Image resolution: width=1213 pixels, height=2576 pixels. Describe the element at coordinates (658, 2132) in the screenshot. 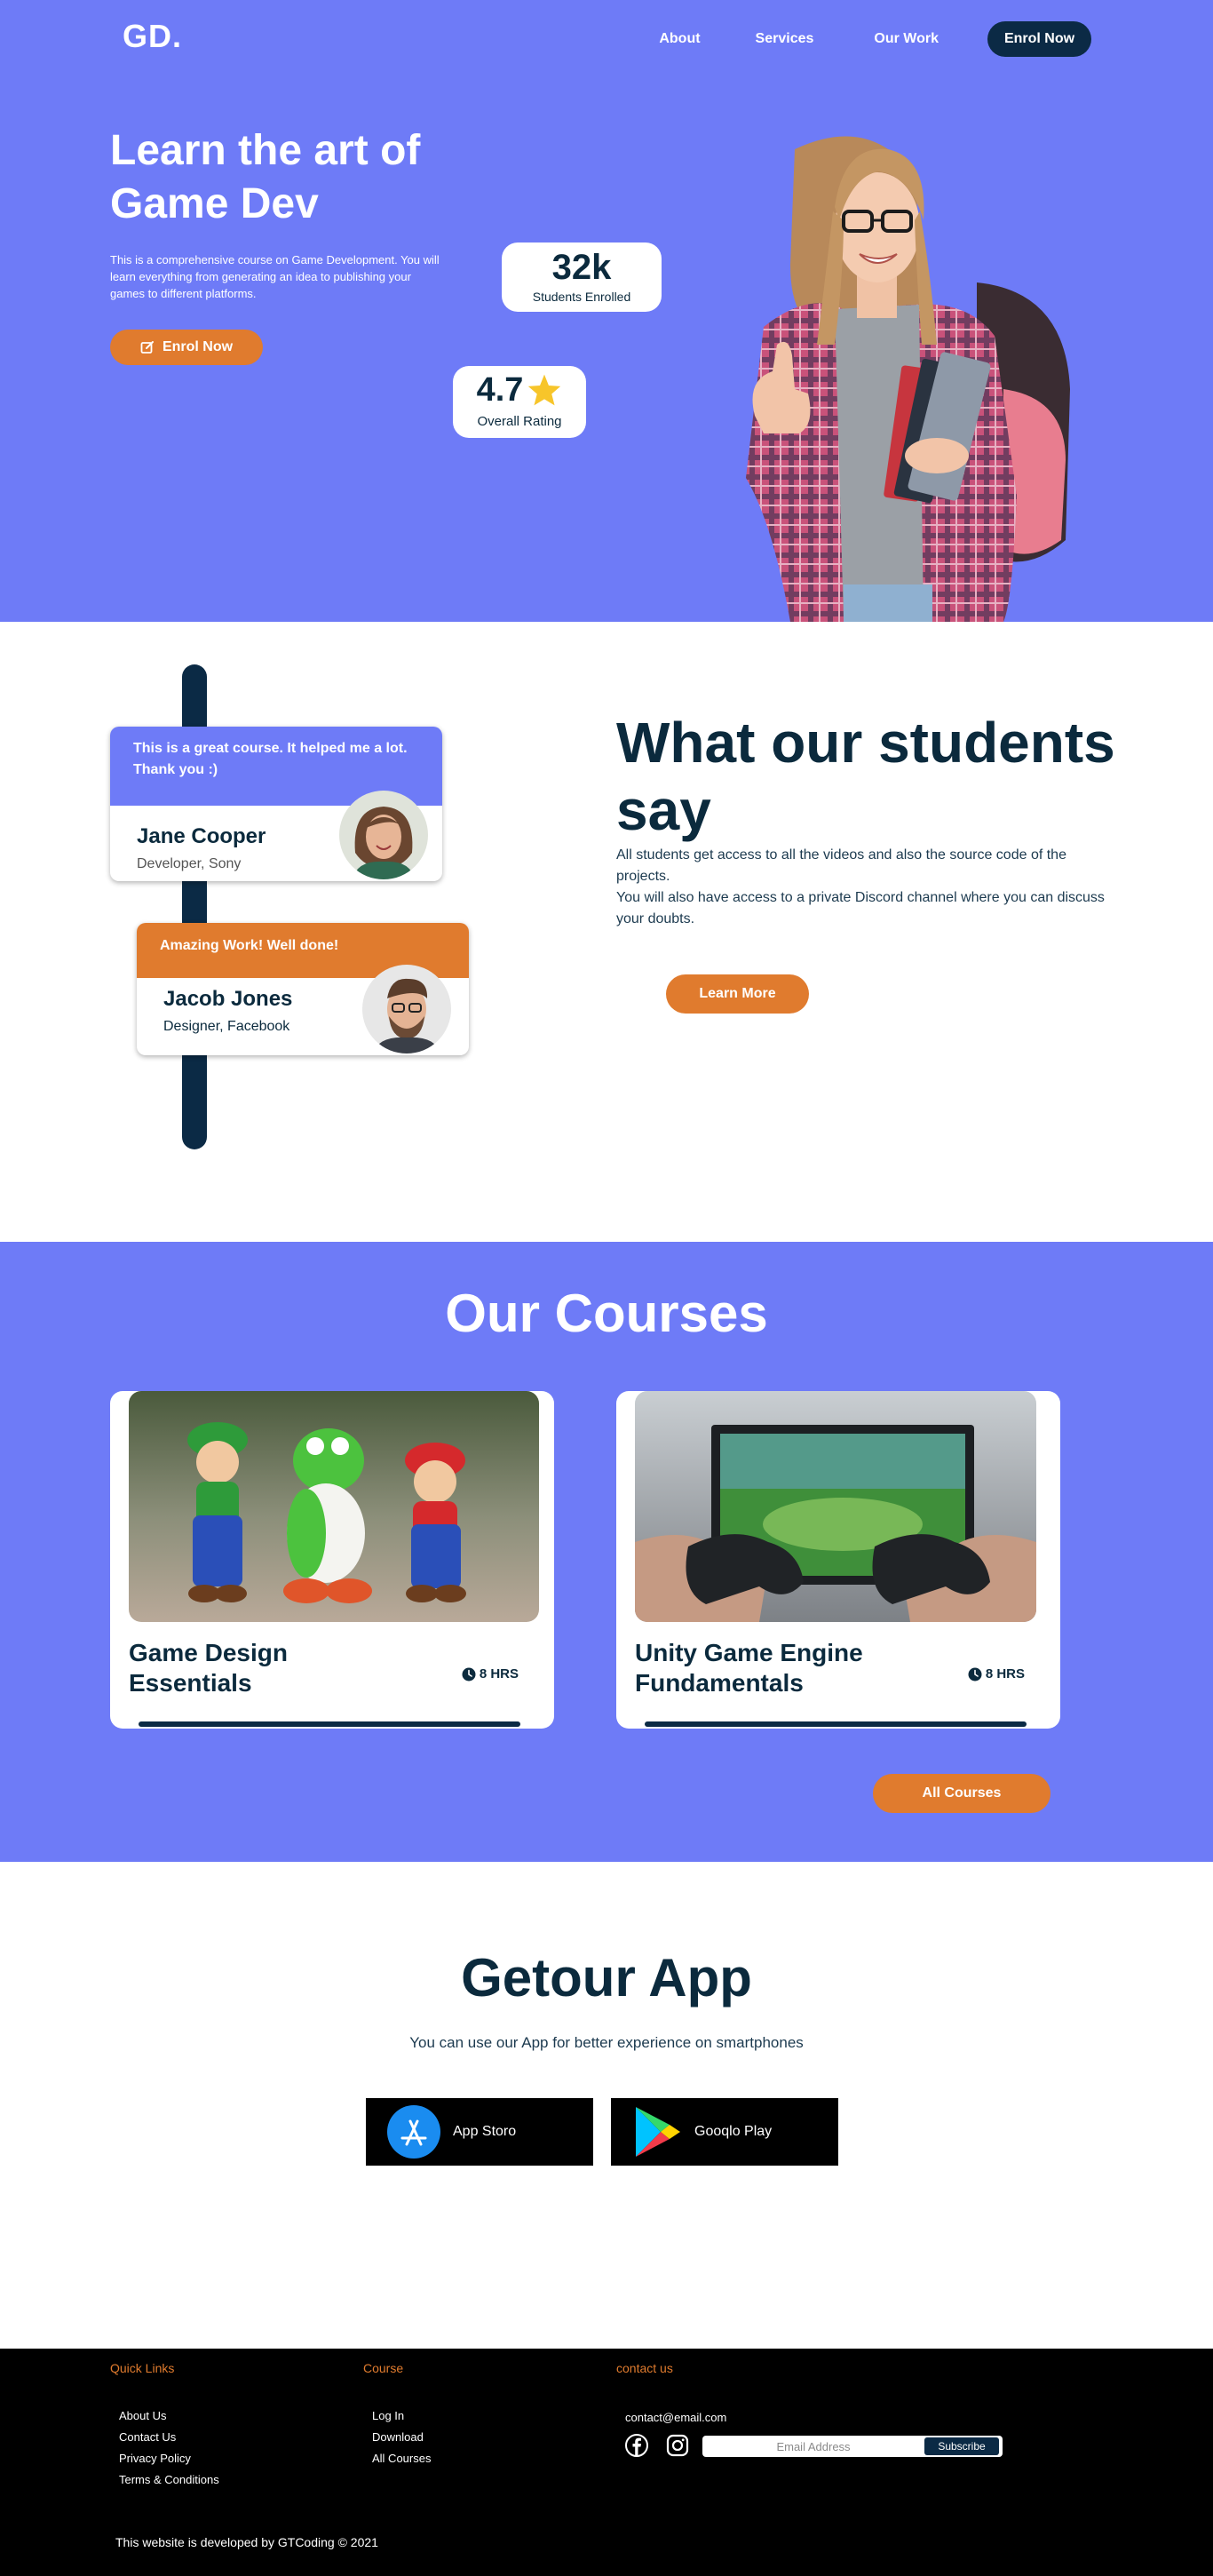

I see `google-play-icon` at that location.